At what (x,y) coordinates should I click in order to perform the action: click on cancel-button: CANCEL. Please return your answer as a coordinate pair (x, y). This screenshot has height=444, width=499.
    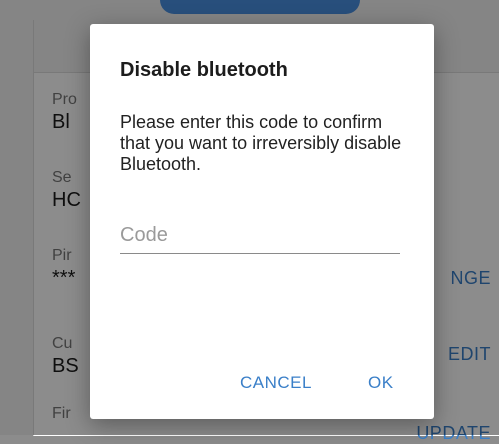
    Looking at the image, I should click on (276, 383).